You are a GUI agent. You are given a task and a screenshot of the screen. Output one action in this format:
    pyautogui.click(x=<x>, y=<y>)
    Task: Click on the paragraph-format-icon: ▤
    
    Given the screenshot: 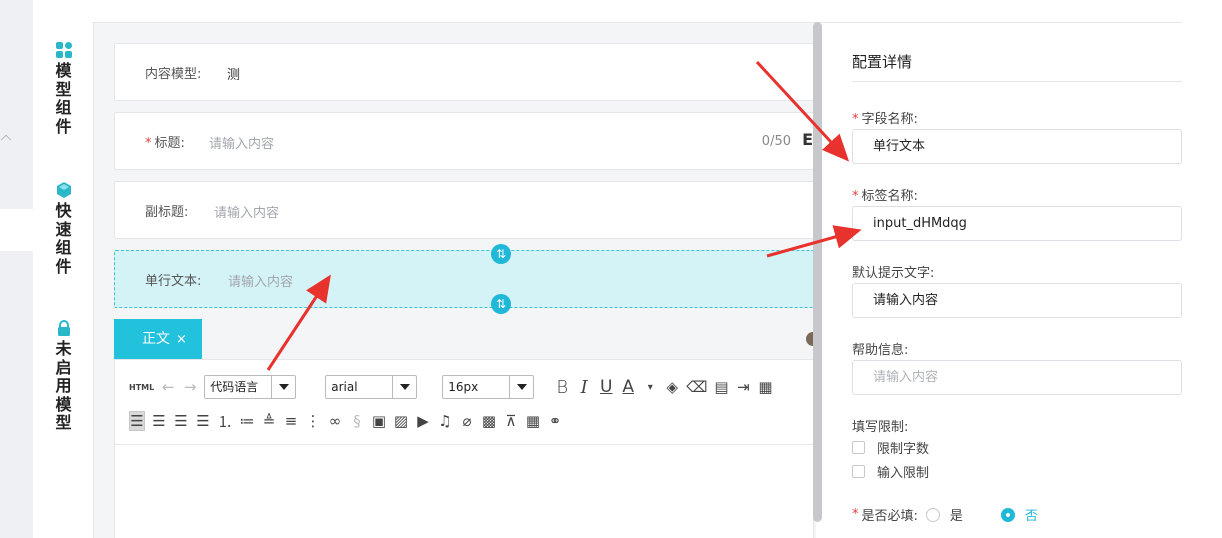 What is the action you would take?
    pyautogui.click(x=721, y=387)
    